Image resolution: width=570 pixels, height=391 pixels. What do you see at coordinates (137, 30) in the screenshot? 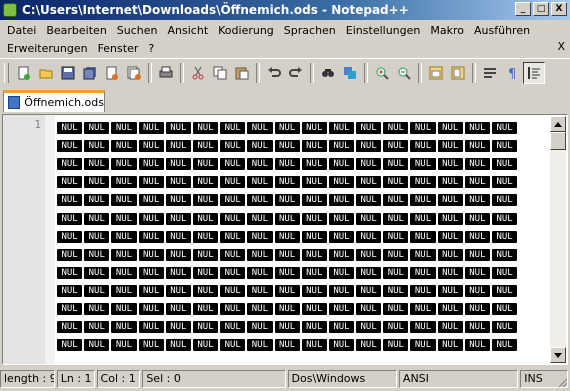
I see `menu-suchen: Suchen` at bounding box center [137, 30].